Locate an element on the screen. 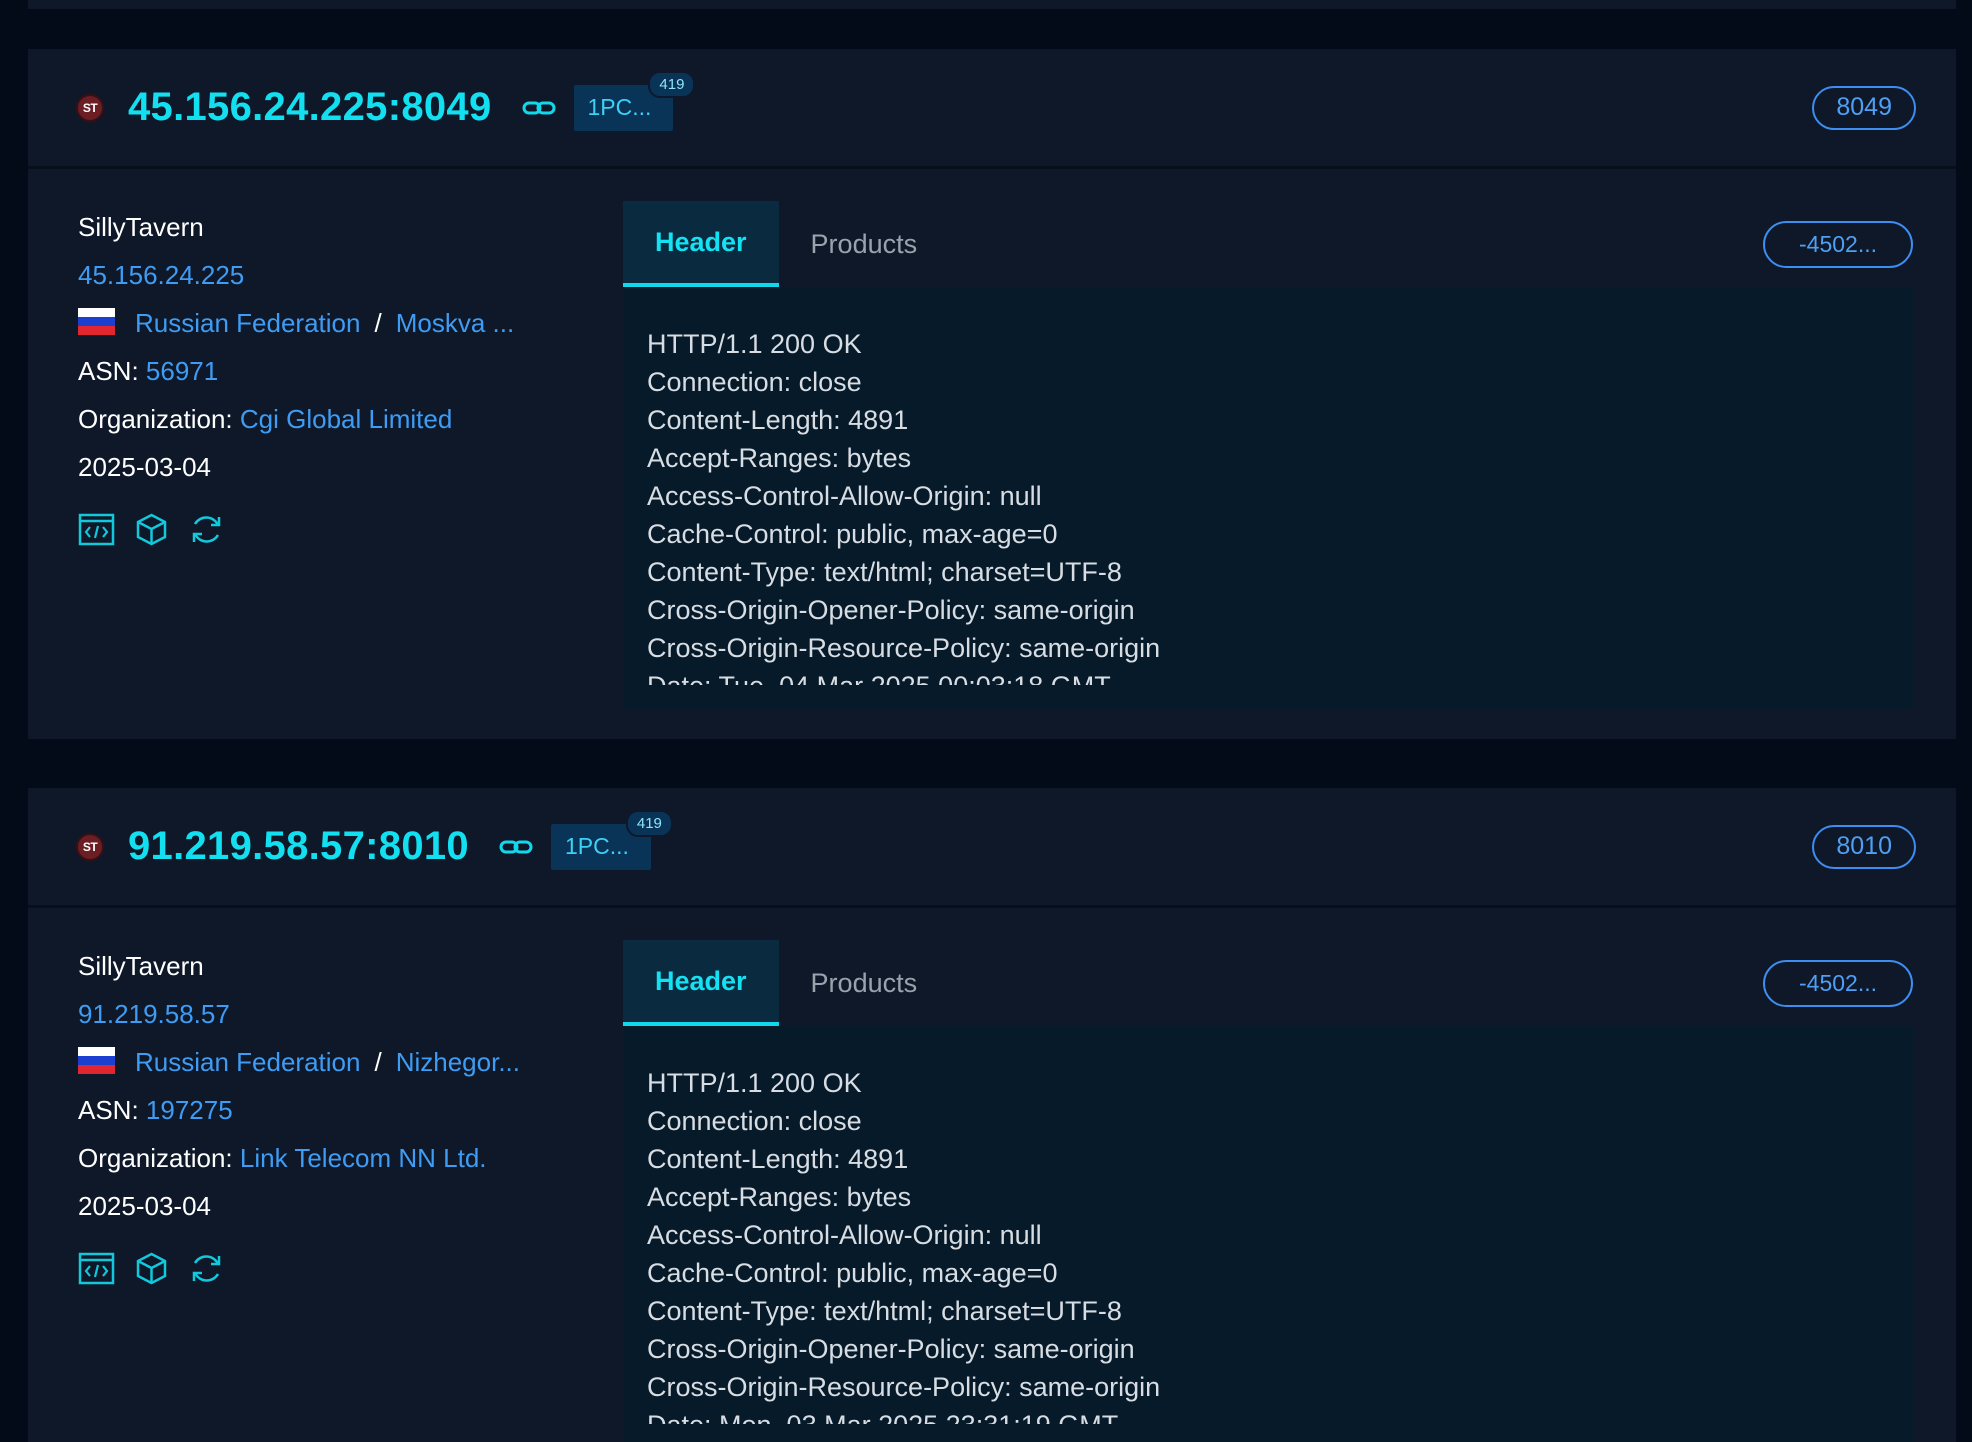  asn-row: ASN: 56971 is located at coordinates (338, 371).